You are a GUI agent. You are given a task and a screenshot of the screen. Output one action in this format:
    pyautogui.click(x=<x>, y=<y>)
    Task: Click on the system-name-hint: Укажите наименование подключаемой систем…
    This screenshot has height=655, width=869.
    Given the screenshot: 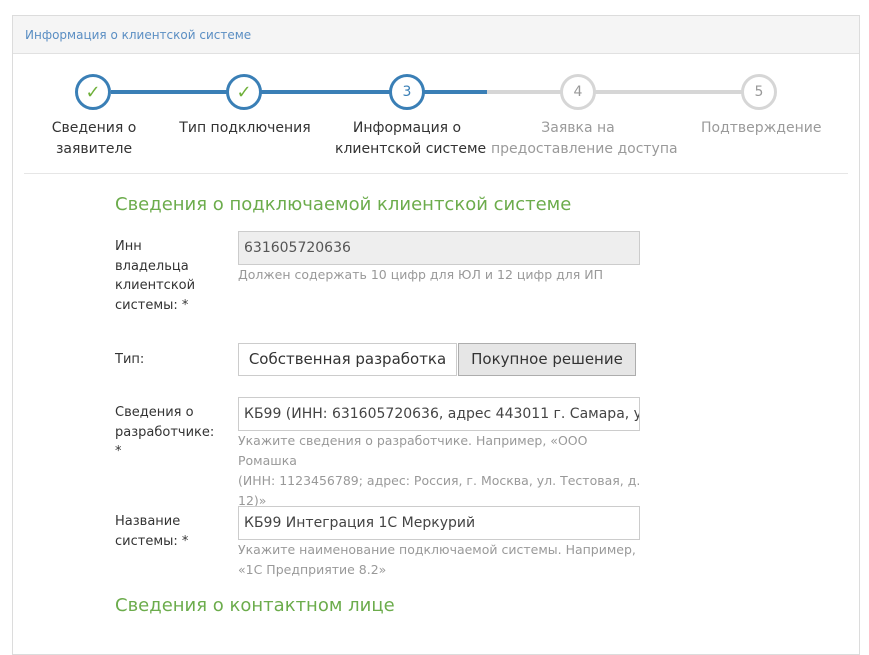 What is the action you would take?
    pyautogui.click(x=437, y=559)
    